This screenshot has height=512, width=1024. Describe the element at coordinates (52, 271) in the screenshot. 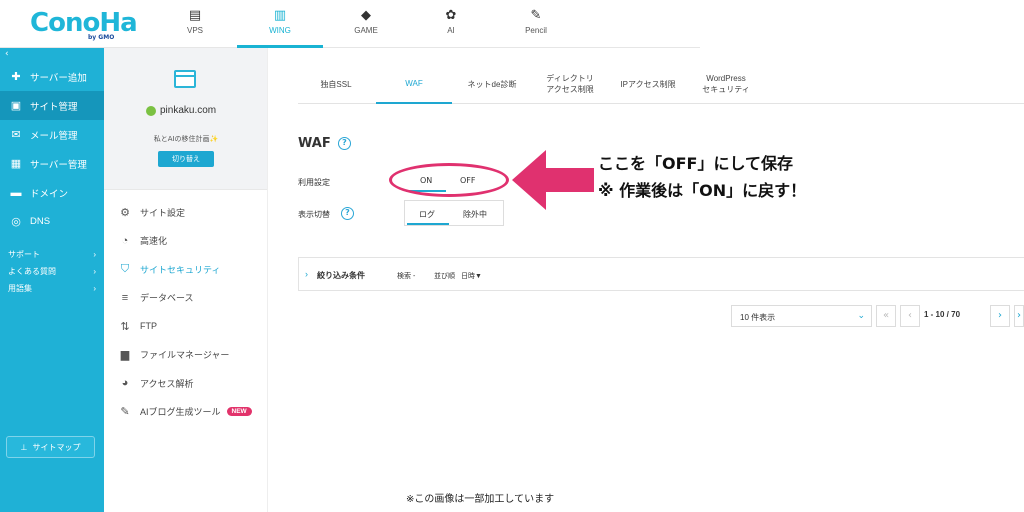

I see `sidebar-link-faq: よくある質問 ›` at that location.